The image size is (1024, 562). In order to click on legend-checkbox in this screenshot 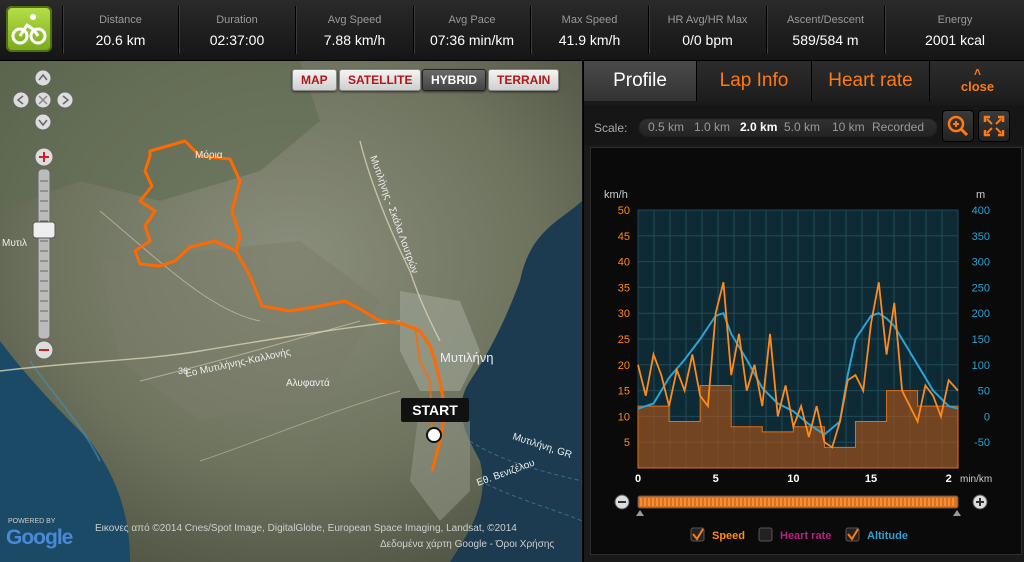, I will do `click(765, 534)`.